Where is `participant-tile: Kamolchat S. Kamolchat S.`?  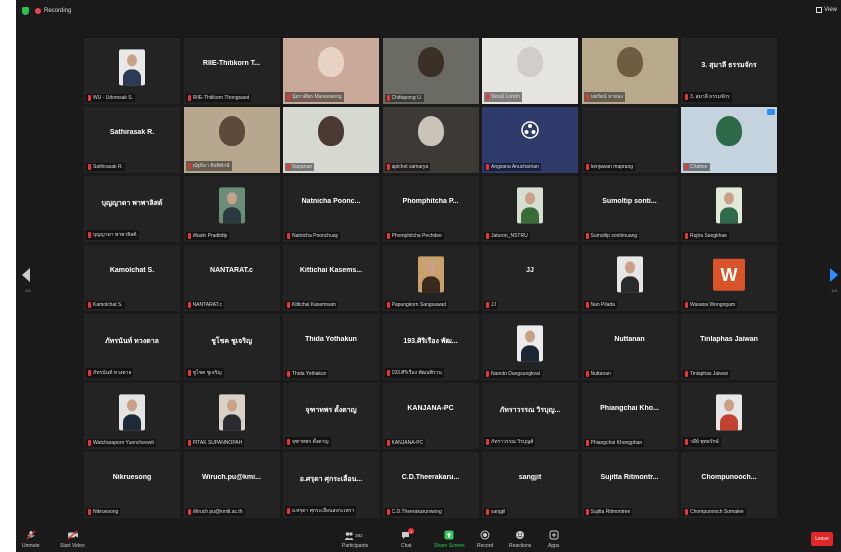 participant-tile: Kamolchat S. Kamolchat S. is located at coordinates (132, 278).